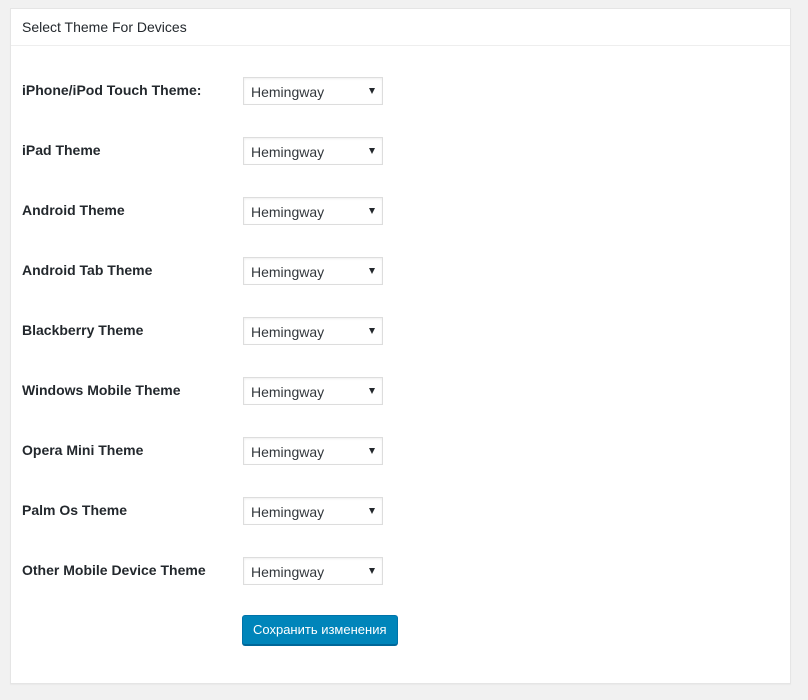 The width and height of the screenshot is (808, 700). I want to click on setting-label-iphone: iPhone/iPod Touch Theme:, so click(112, 90).